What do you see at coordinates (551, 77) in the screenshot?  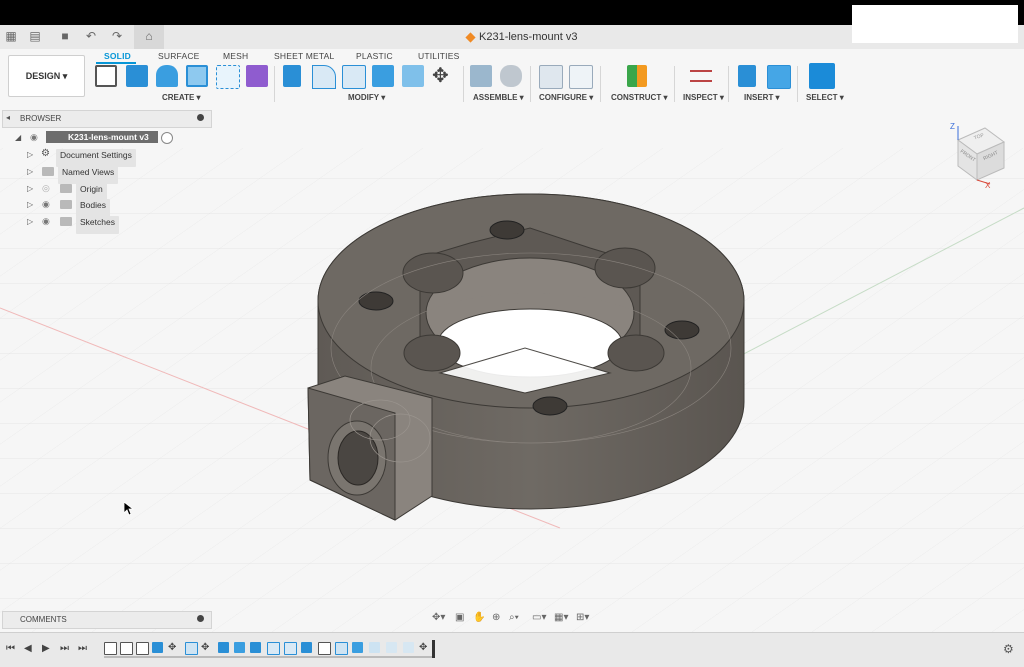 I see `configure-icon` at bounding box center [551, 77].